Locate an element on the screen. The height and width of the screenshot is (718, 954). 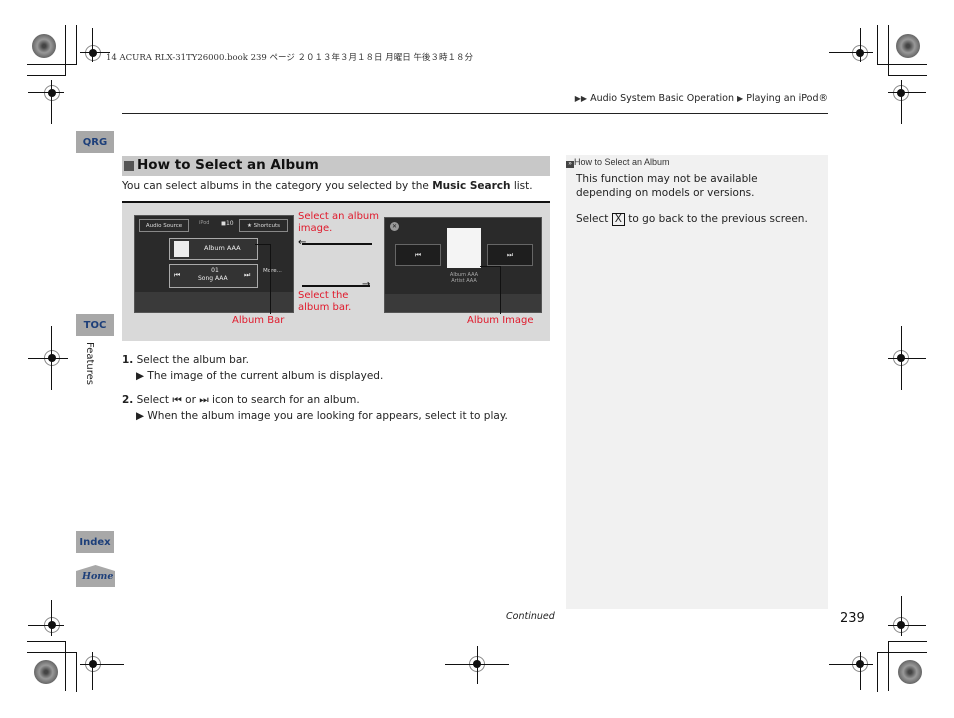
breadcrumb-link-audio-system: Audio System Basic Operation is located at coordinates (662, 98).